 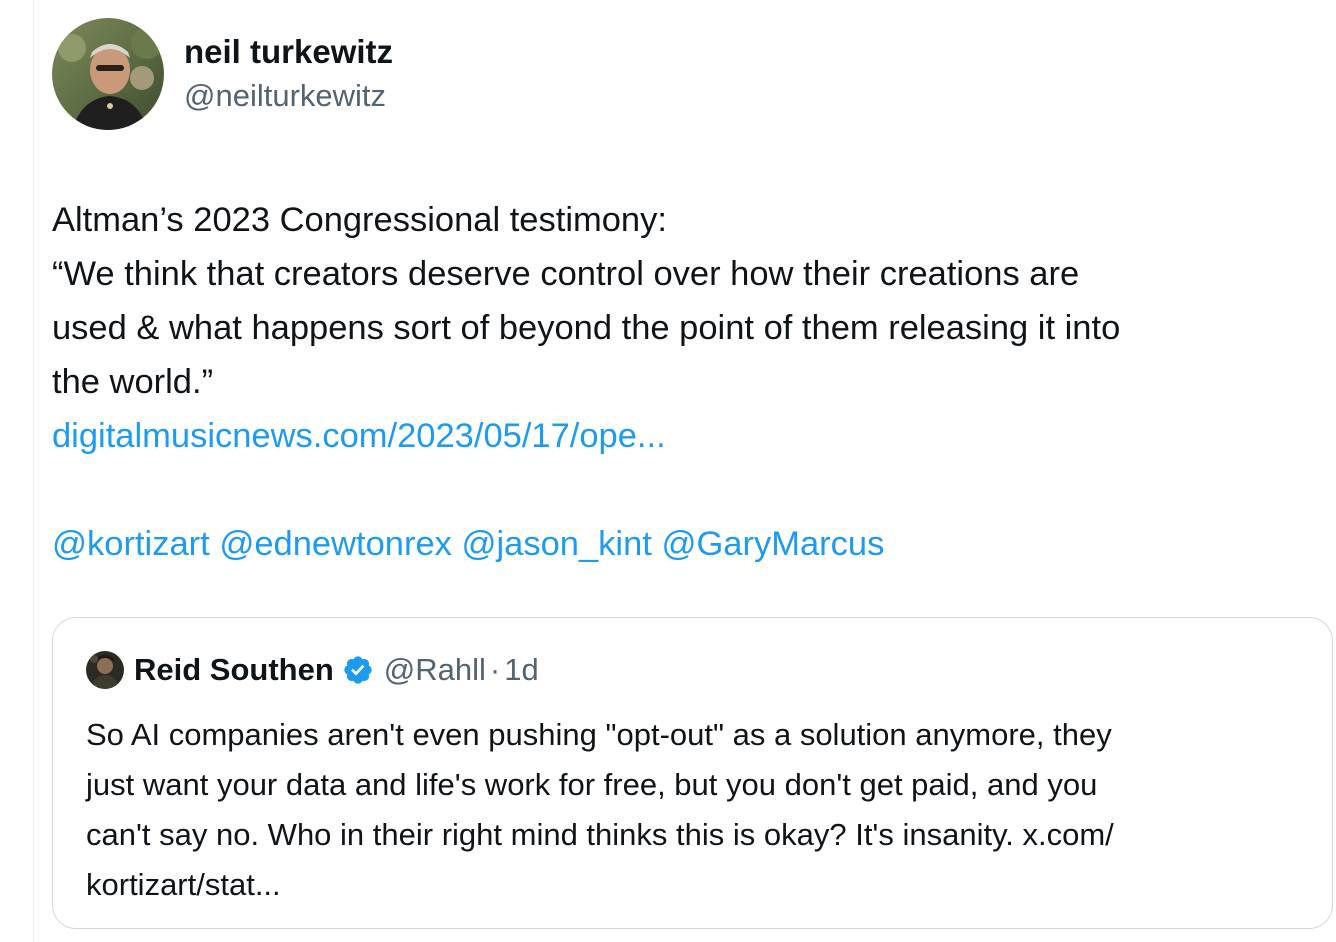 I want to click on author-avatar, so click(x=108, y=74).